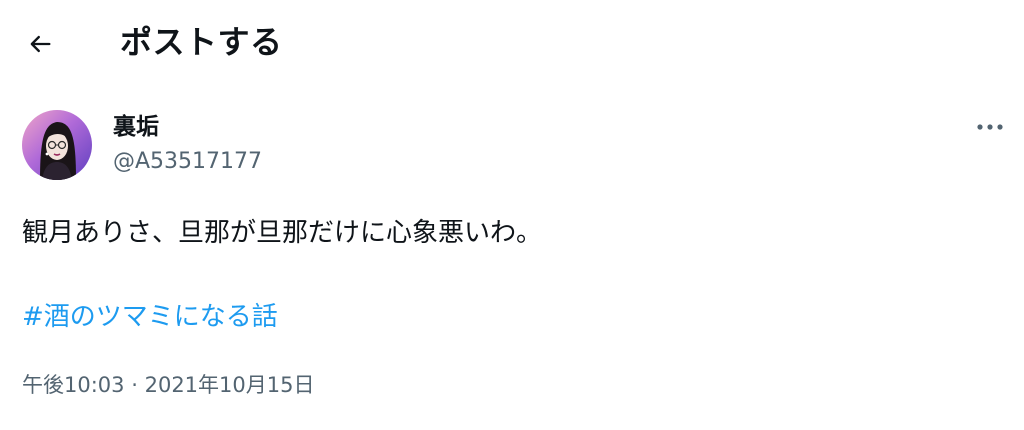 This screenshot has width=1024, height=430. I want to click on avatar, so click(57, 145).